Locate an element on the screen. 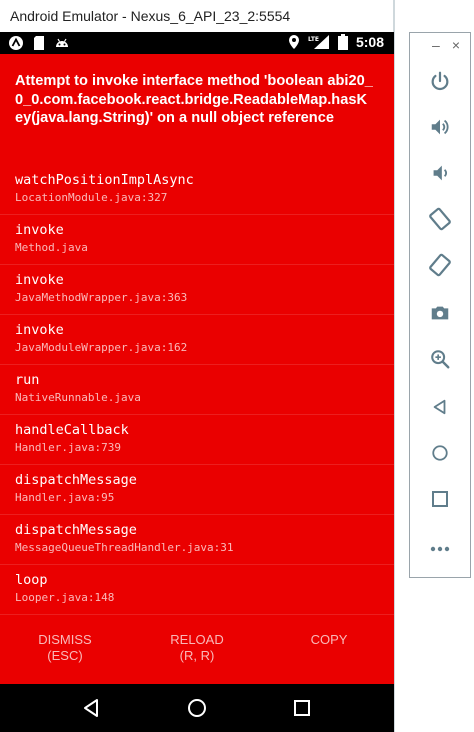  copy-button: COPY is located at coordinates (329, 657).